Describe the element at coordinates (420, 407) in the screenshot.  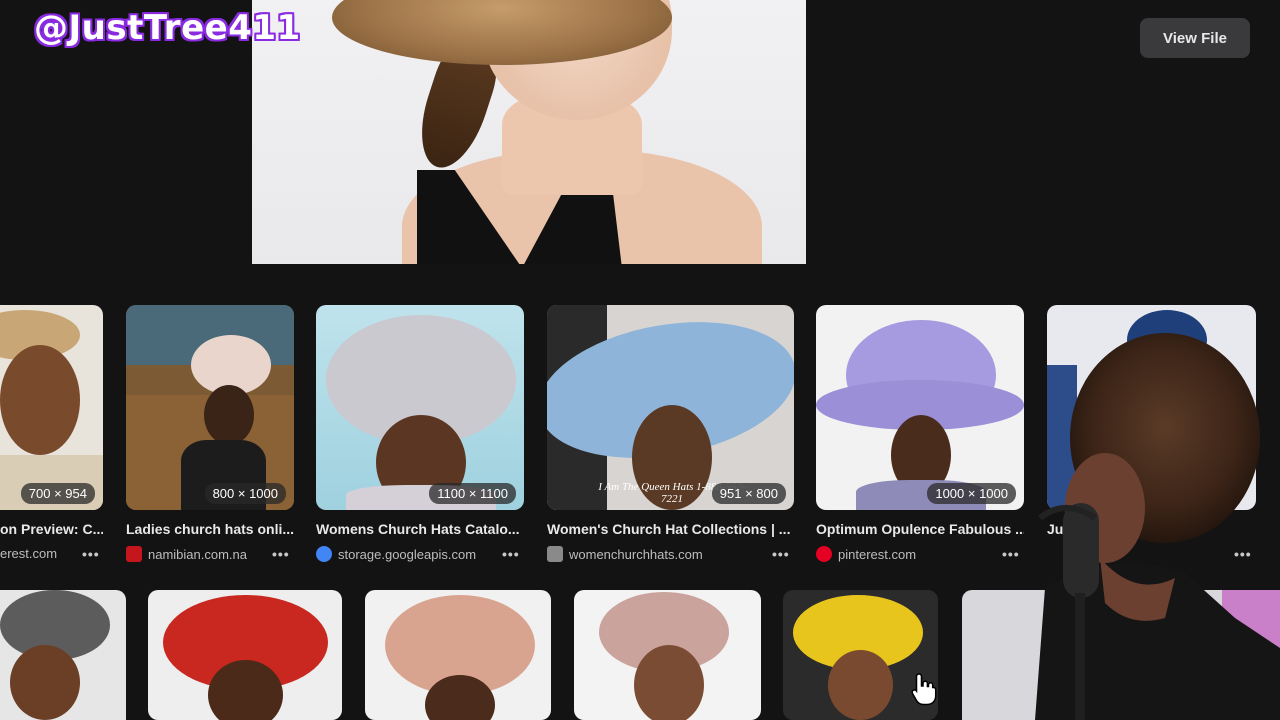
I see `result-thumbnail: 1100 × 1100` at that location.